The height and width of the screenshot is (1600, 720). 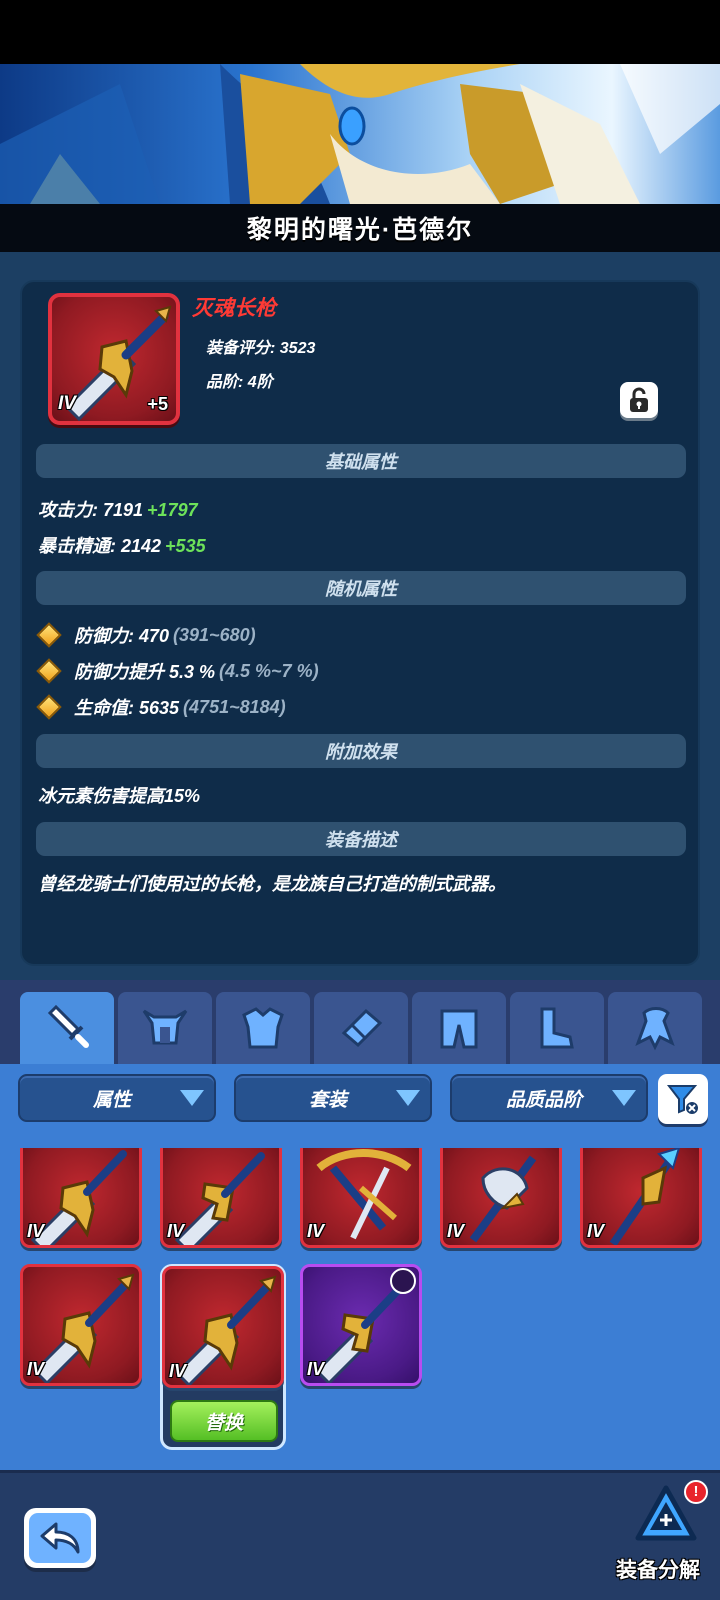 I want to click on item-score: 装备评分: 3523, so click(x=261, y=348).